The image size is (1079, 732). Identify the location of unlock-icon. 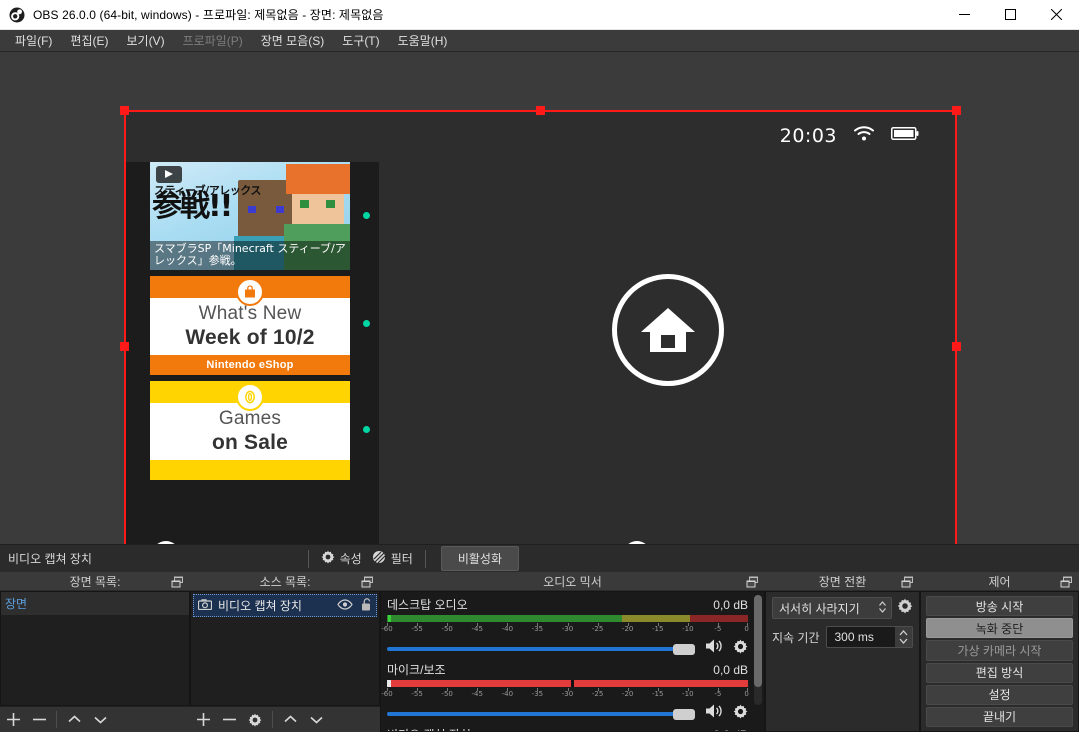
(366, 605).